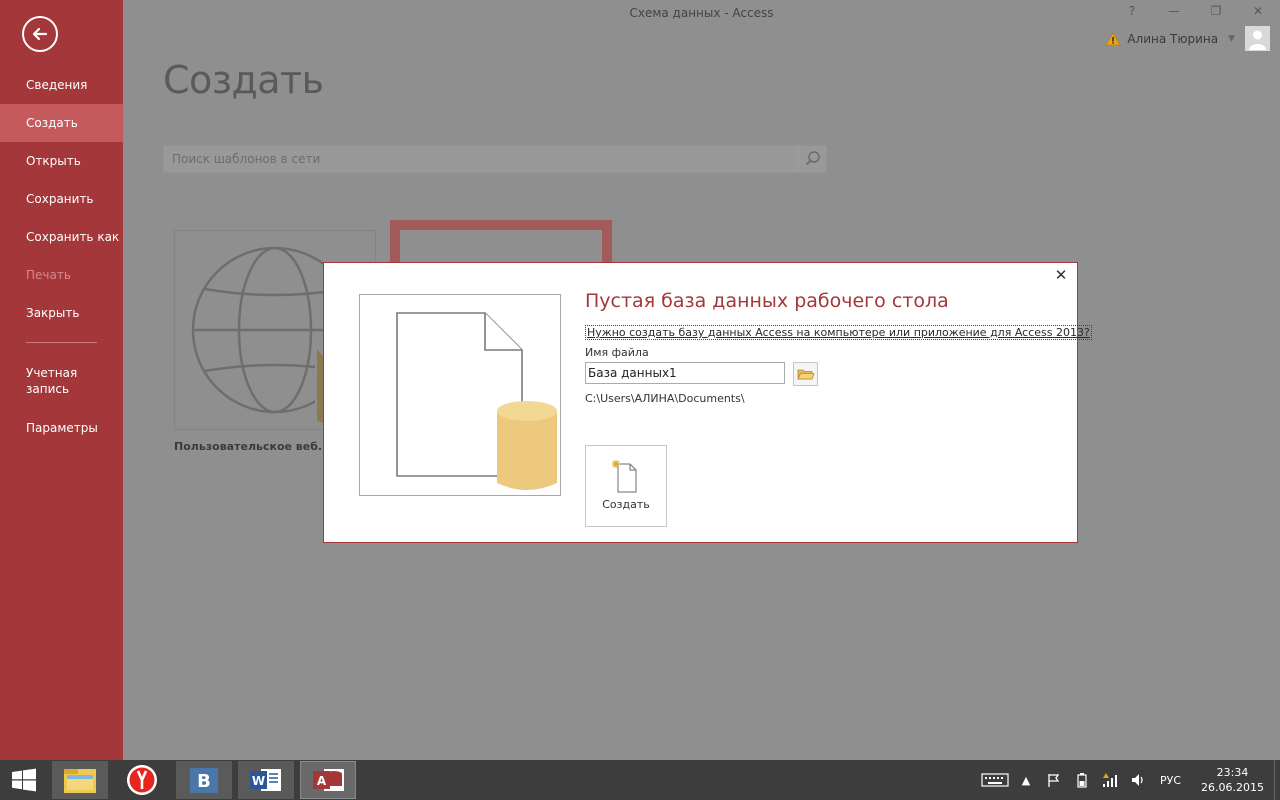  I want to click on taskbar-access: A, so click(328, 780).